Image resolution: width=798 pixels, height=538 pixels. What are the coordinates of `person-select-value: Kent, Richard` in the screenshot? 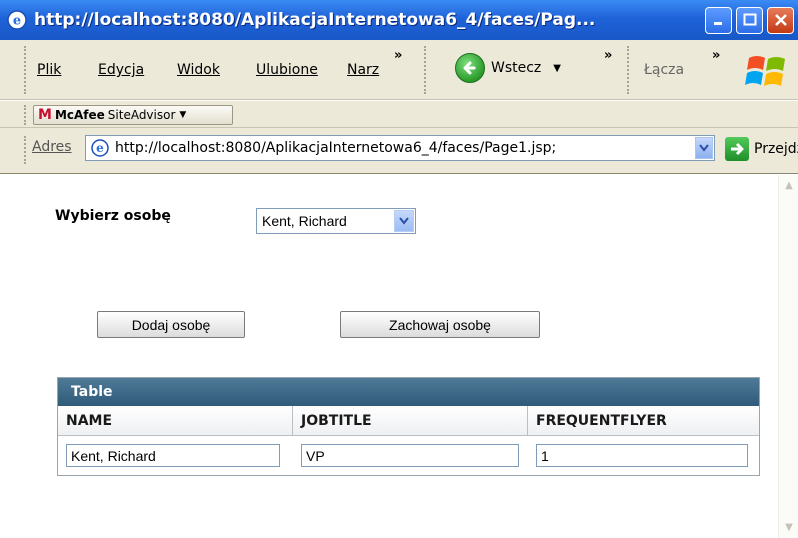 It's located at (304, 221).